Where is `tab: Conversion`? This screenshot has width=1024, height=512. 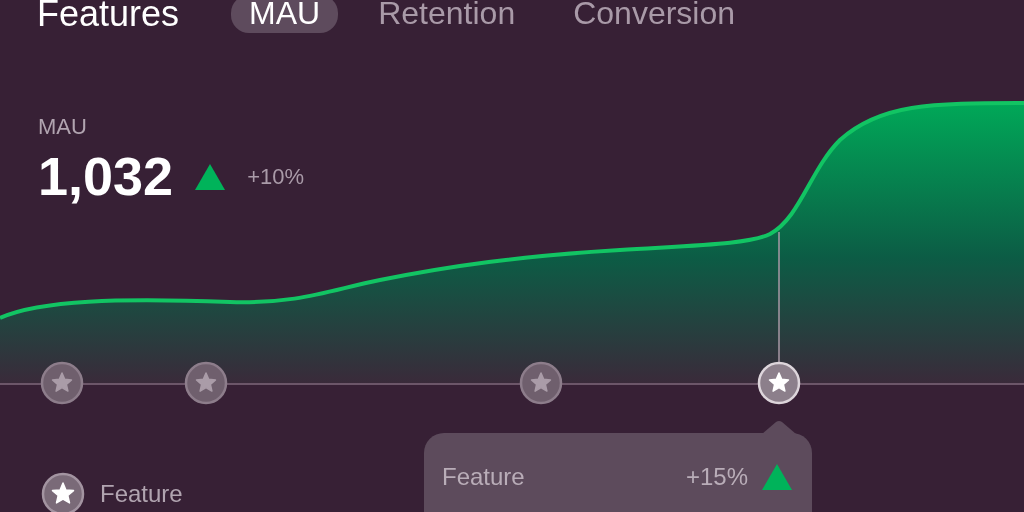
tab: Conversion is located at coordinates (654, 16).